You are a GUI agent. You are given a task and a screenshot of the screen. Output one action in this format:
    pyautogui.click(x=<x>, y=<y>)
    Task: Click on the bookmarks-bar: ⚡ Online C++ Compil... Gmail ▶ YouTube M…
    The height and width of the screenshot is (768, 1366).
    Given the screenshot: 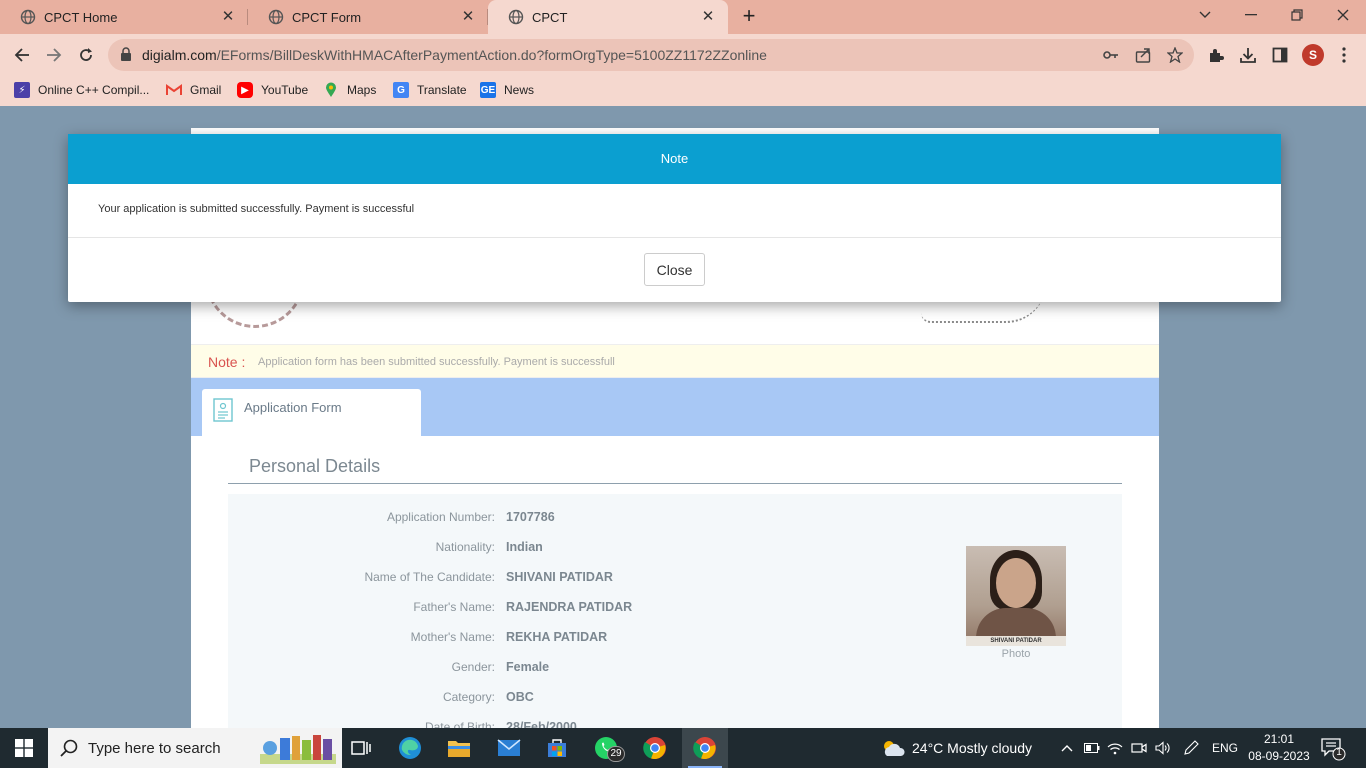 What is the action you would take?
    pyautogui.click(x=683, y=91)
    